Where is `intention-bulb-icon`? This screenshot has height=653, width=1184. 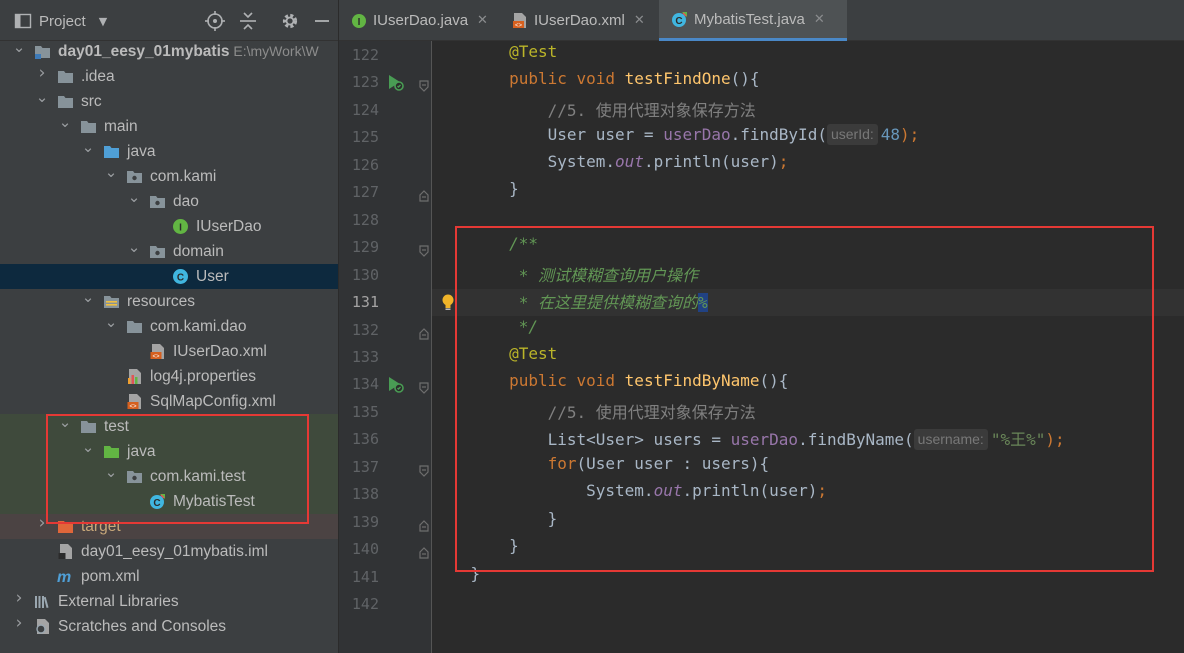
intention-bulb-icon is located at coordinates (448, 302).